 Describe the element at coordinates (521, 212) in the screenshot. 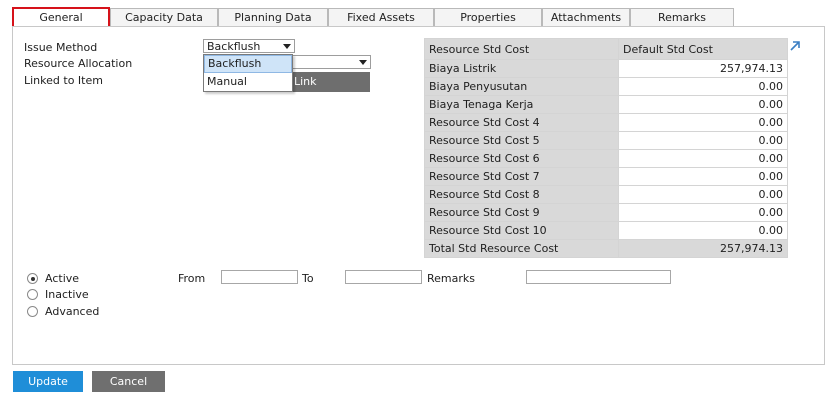

I see `row-name: Resource Std Cost 9` at that location.